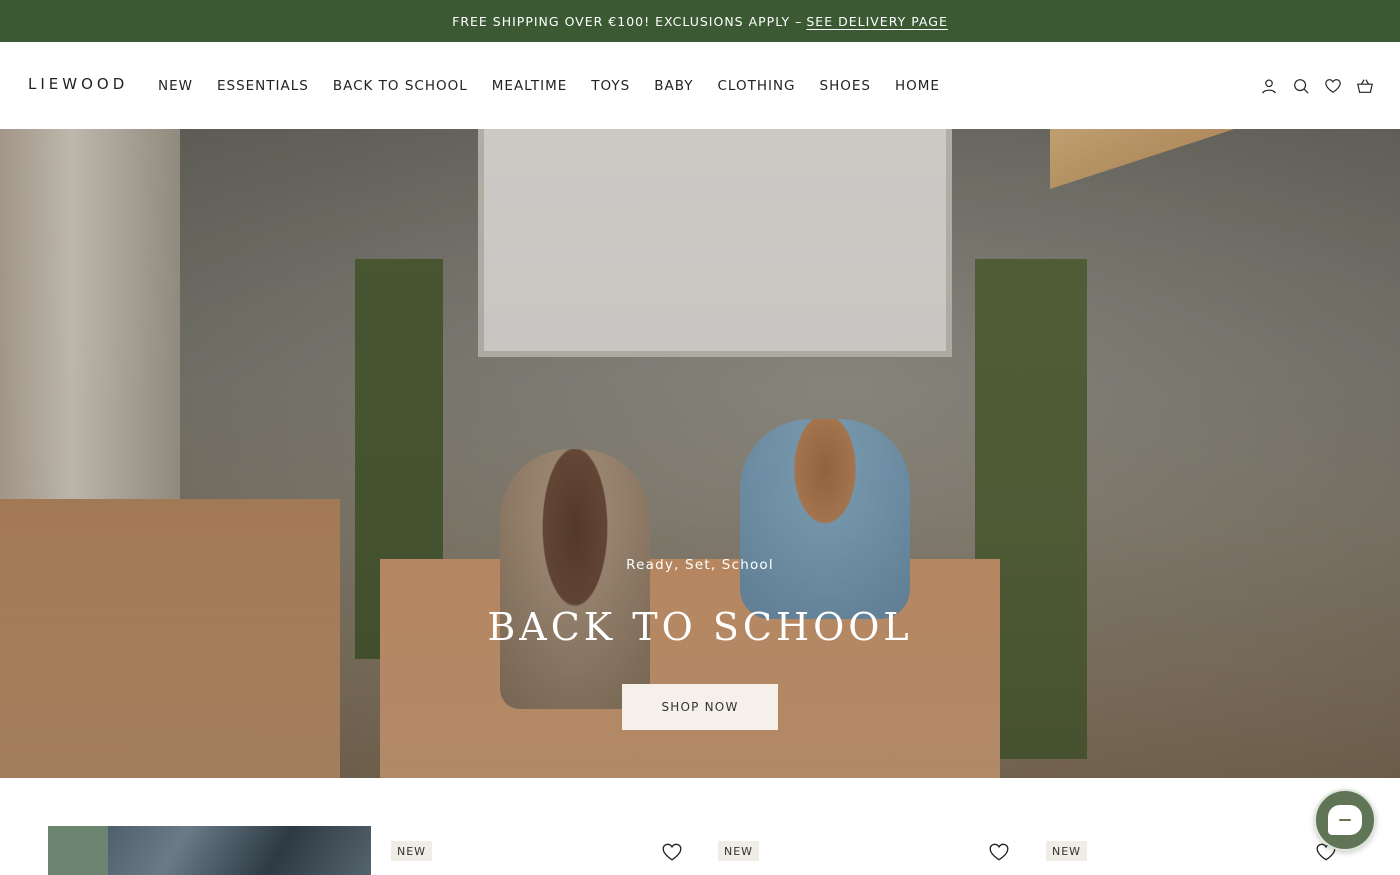 Image resolution: width=1400 pixels, height=875 pixels. I want to click on delivery-page-link: SEE DELIVERY PAGE, so click(876, 21).